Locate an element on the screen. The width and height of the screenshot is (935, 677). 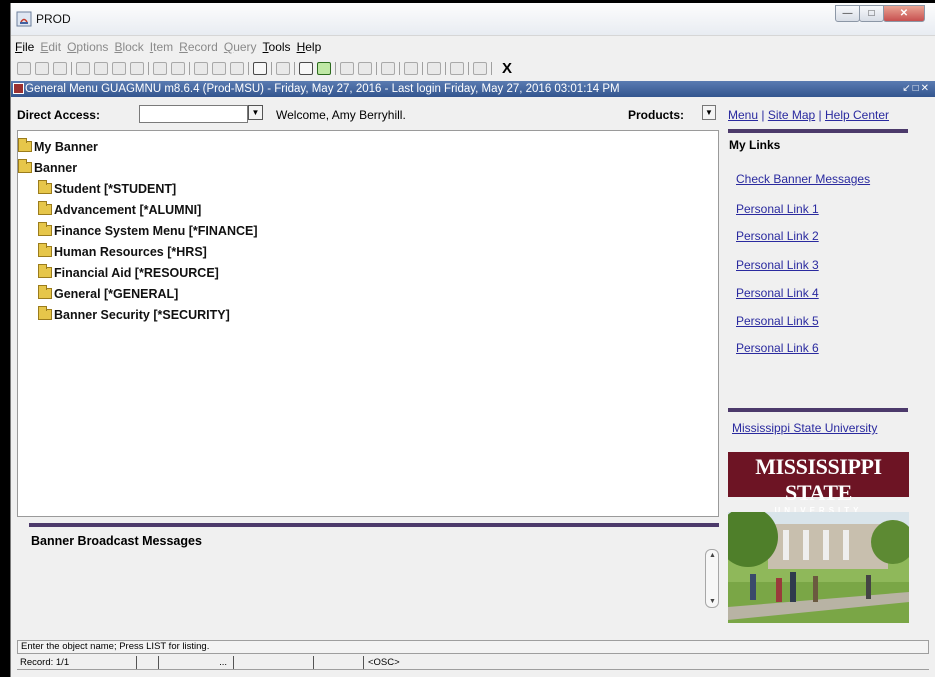
window-controls: — □ ✕ is located at coordinates (880, 13).